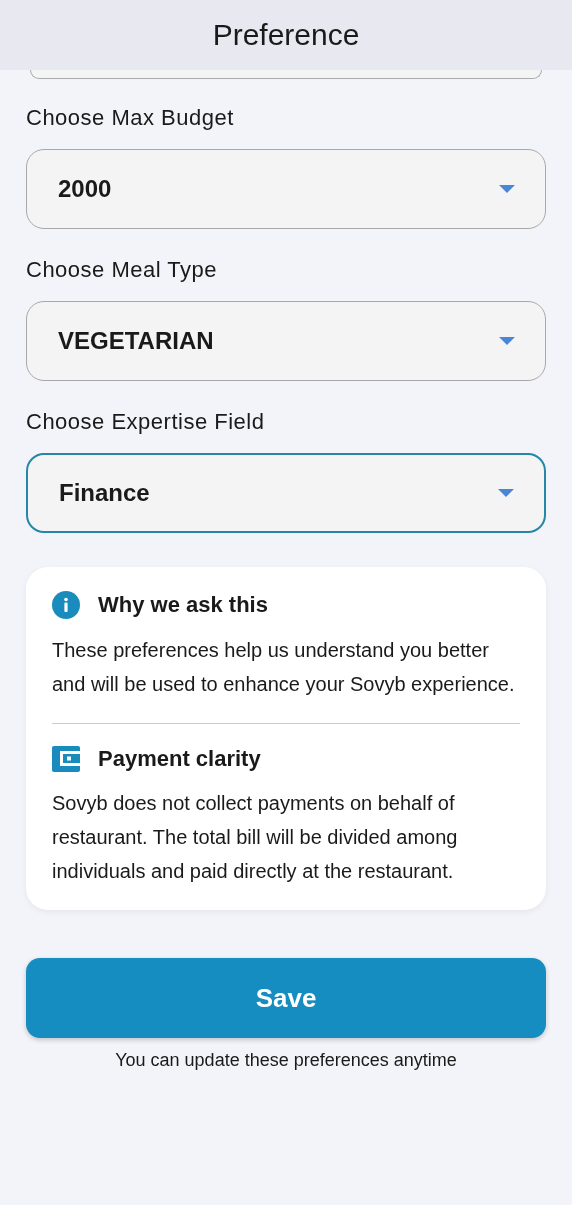 Image resolution: width=572 pixels, height=1205 pixels. What do you see at coordinates (286, 341) in the screenshot?
I see `dropdown-field: VEGETARIAN` at bounding box center [286, 341].